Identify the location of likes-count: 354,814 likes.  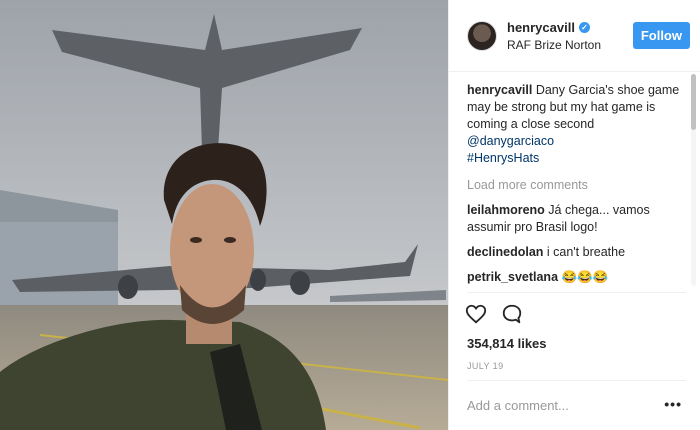
(507, 343).